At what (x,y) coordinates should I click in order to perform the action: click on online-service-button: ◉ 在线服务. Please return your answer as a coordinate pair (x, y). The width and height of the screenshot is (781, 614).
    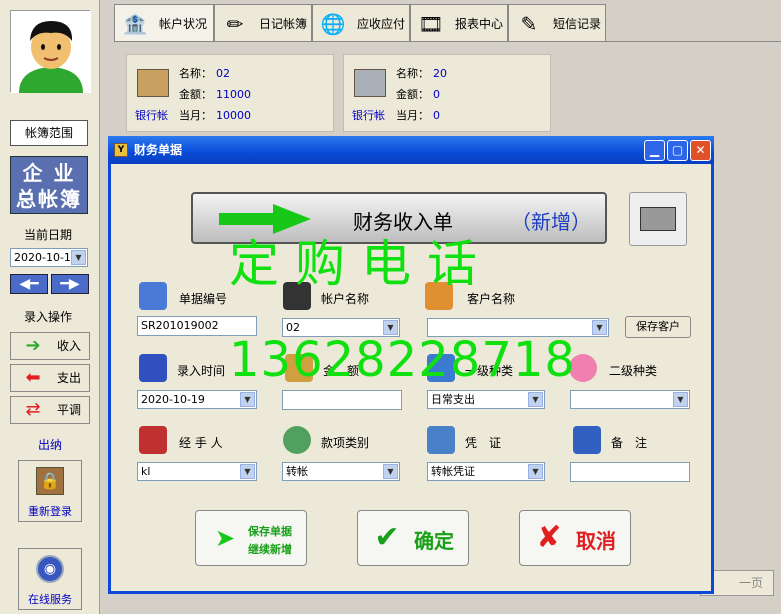
    Looking at the image, I should click on (50, 579).